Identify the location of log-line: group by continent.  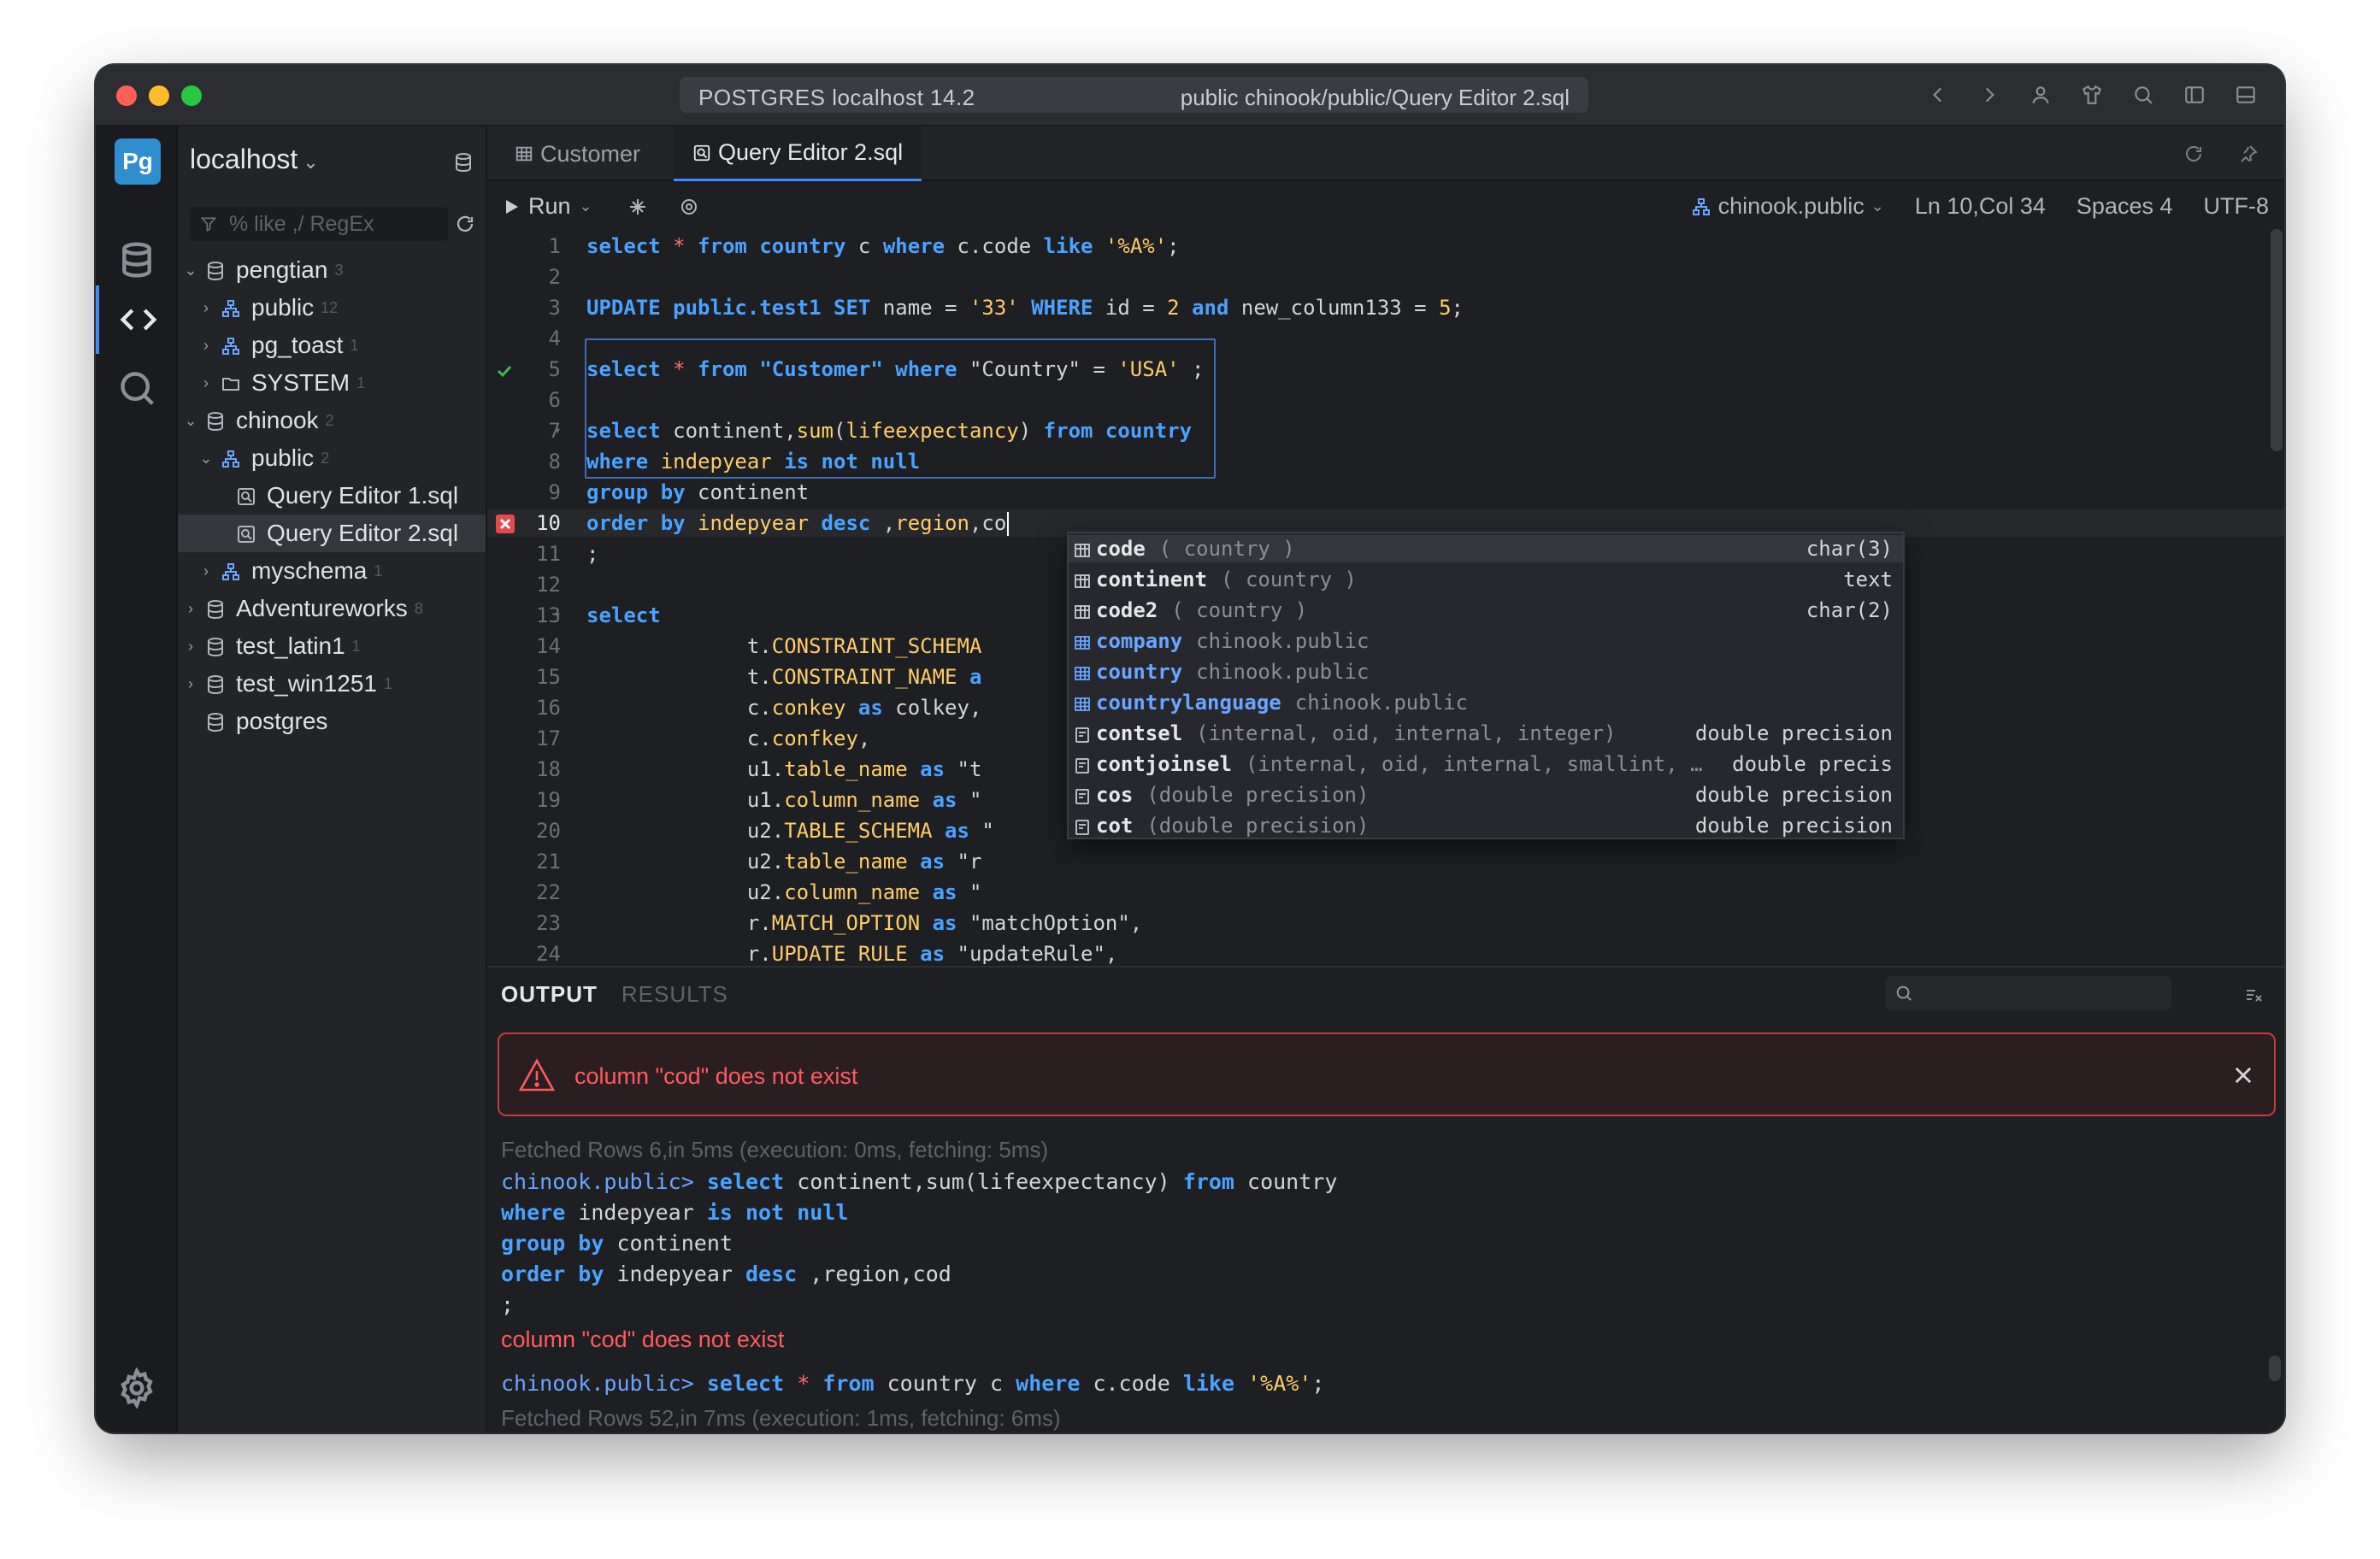
(617, 1243).